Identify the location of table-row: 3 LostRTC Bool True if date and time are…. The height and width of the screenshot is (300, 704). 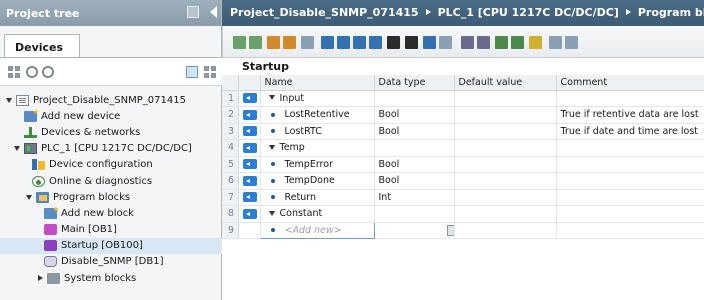
(463, 131).